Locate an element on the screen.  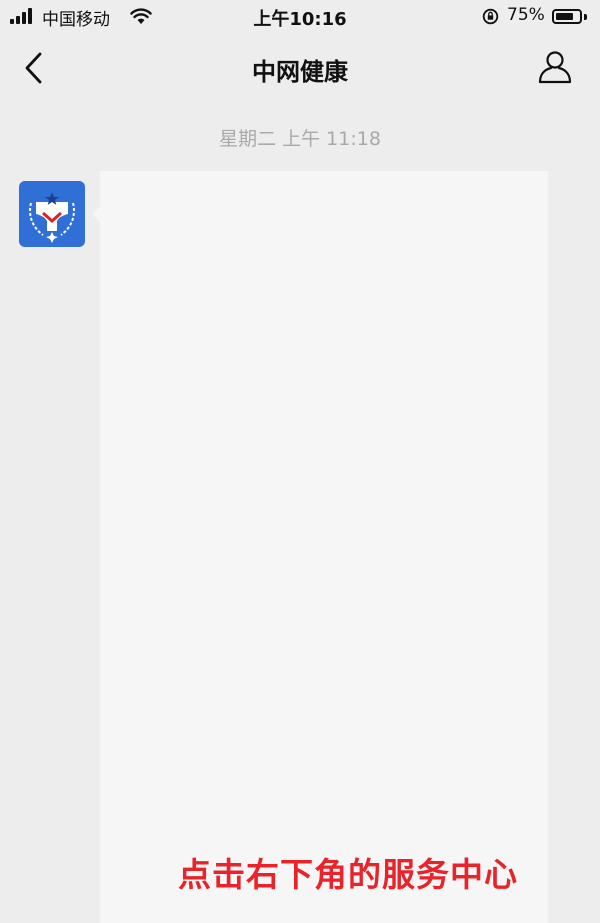
battery-icon is located at coordinates (567, 16).